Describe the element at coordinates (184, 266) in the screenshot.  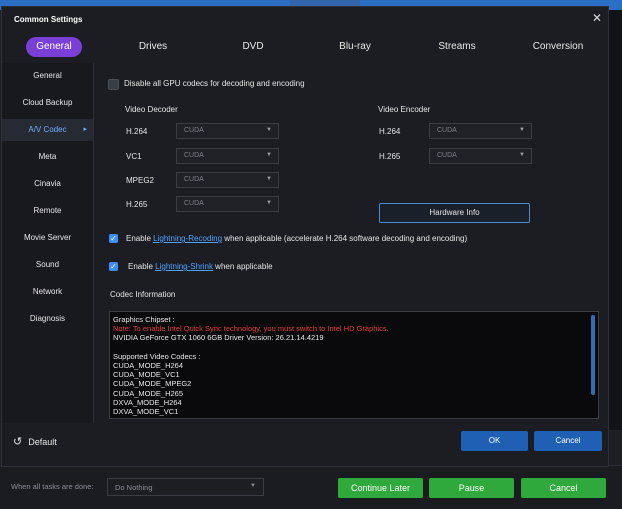
I see `lightning-shrink-link: Lightning-Shrink` at that location.